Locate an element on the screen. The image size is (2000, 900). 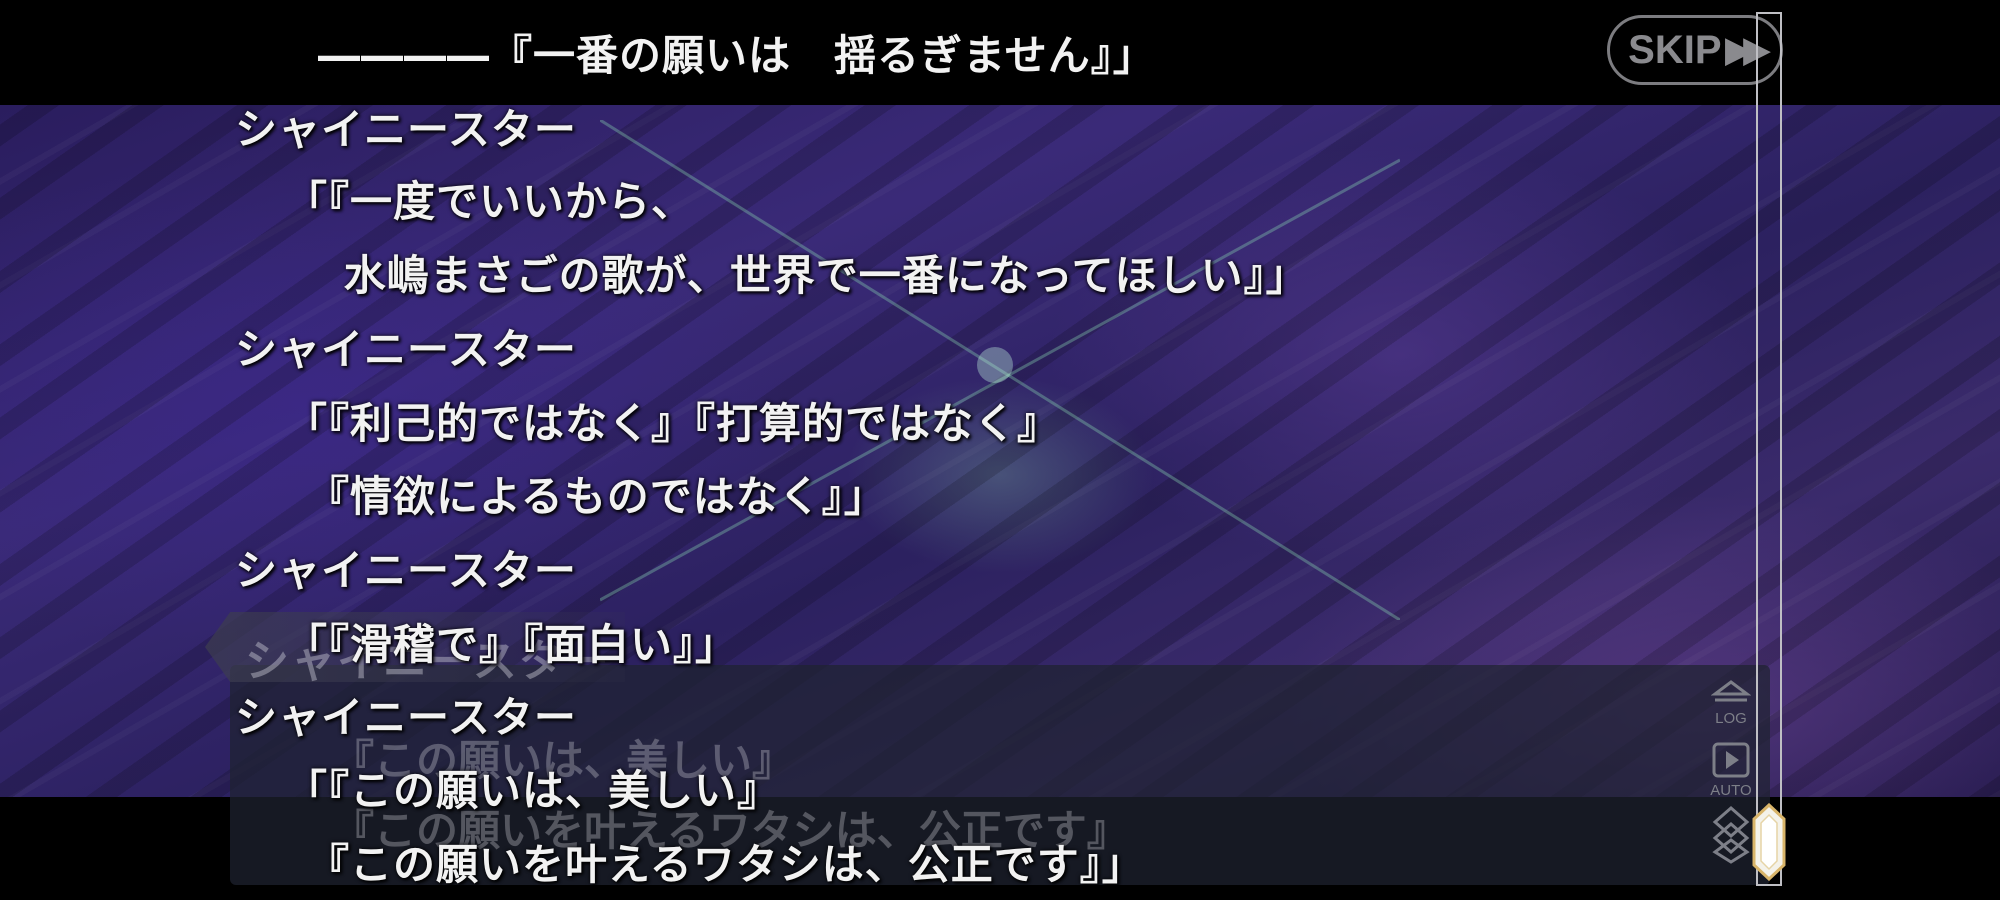
diamond-menu-icon is located at coordinates (1731, 835).